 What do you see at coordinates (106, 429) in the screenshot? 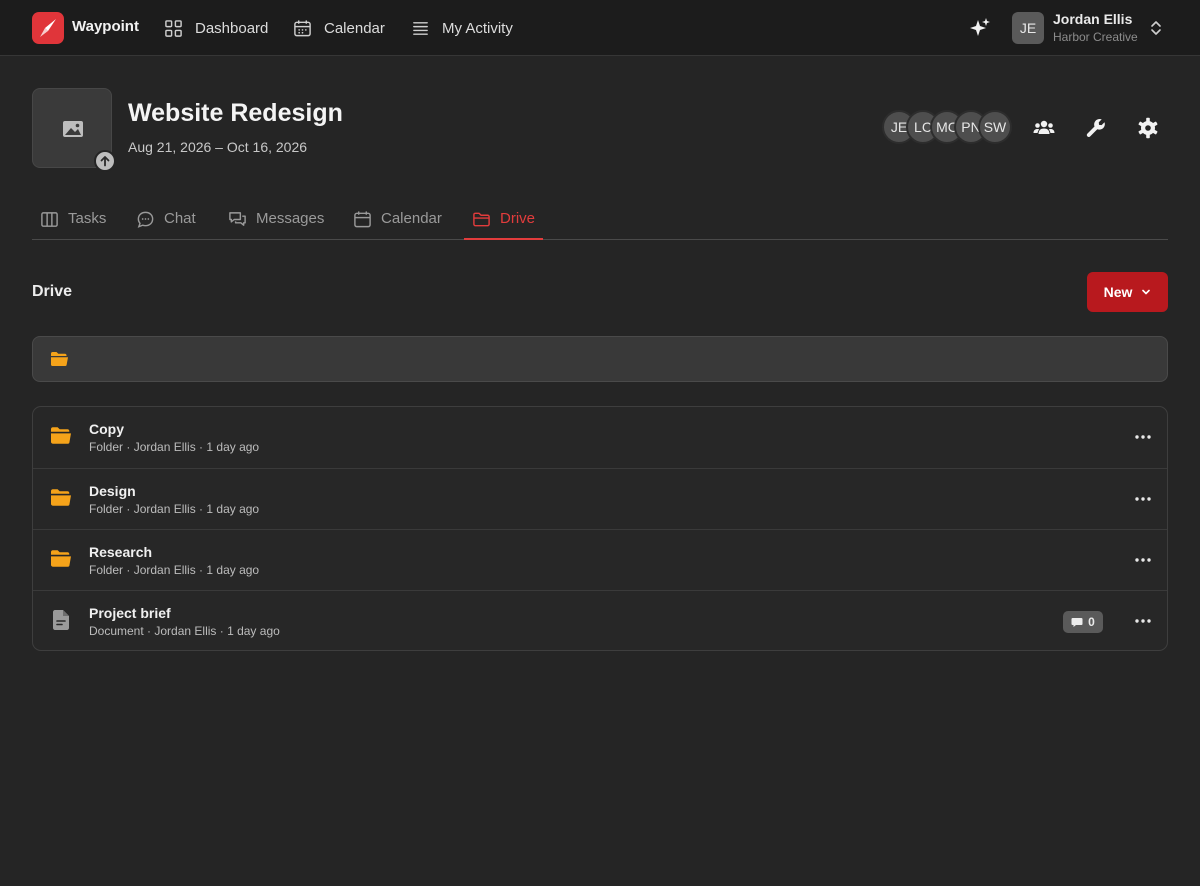
I see `file-name: Copy` at bounding box center [106, 429].